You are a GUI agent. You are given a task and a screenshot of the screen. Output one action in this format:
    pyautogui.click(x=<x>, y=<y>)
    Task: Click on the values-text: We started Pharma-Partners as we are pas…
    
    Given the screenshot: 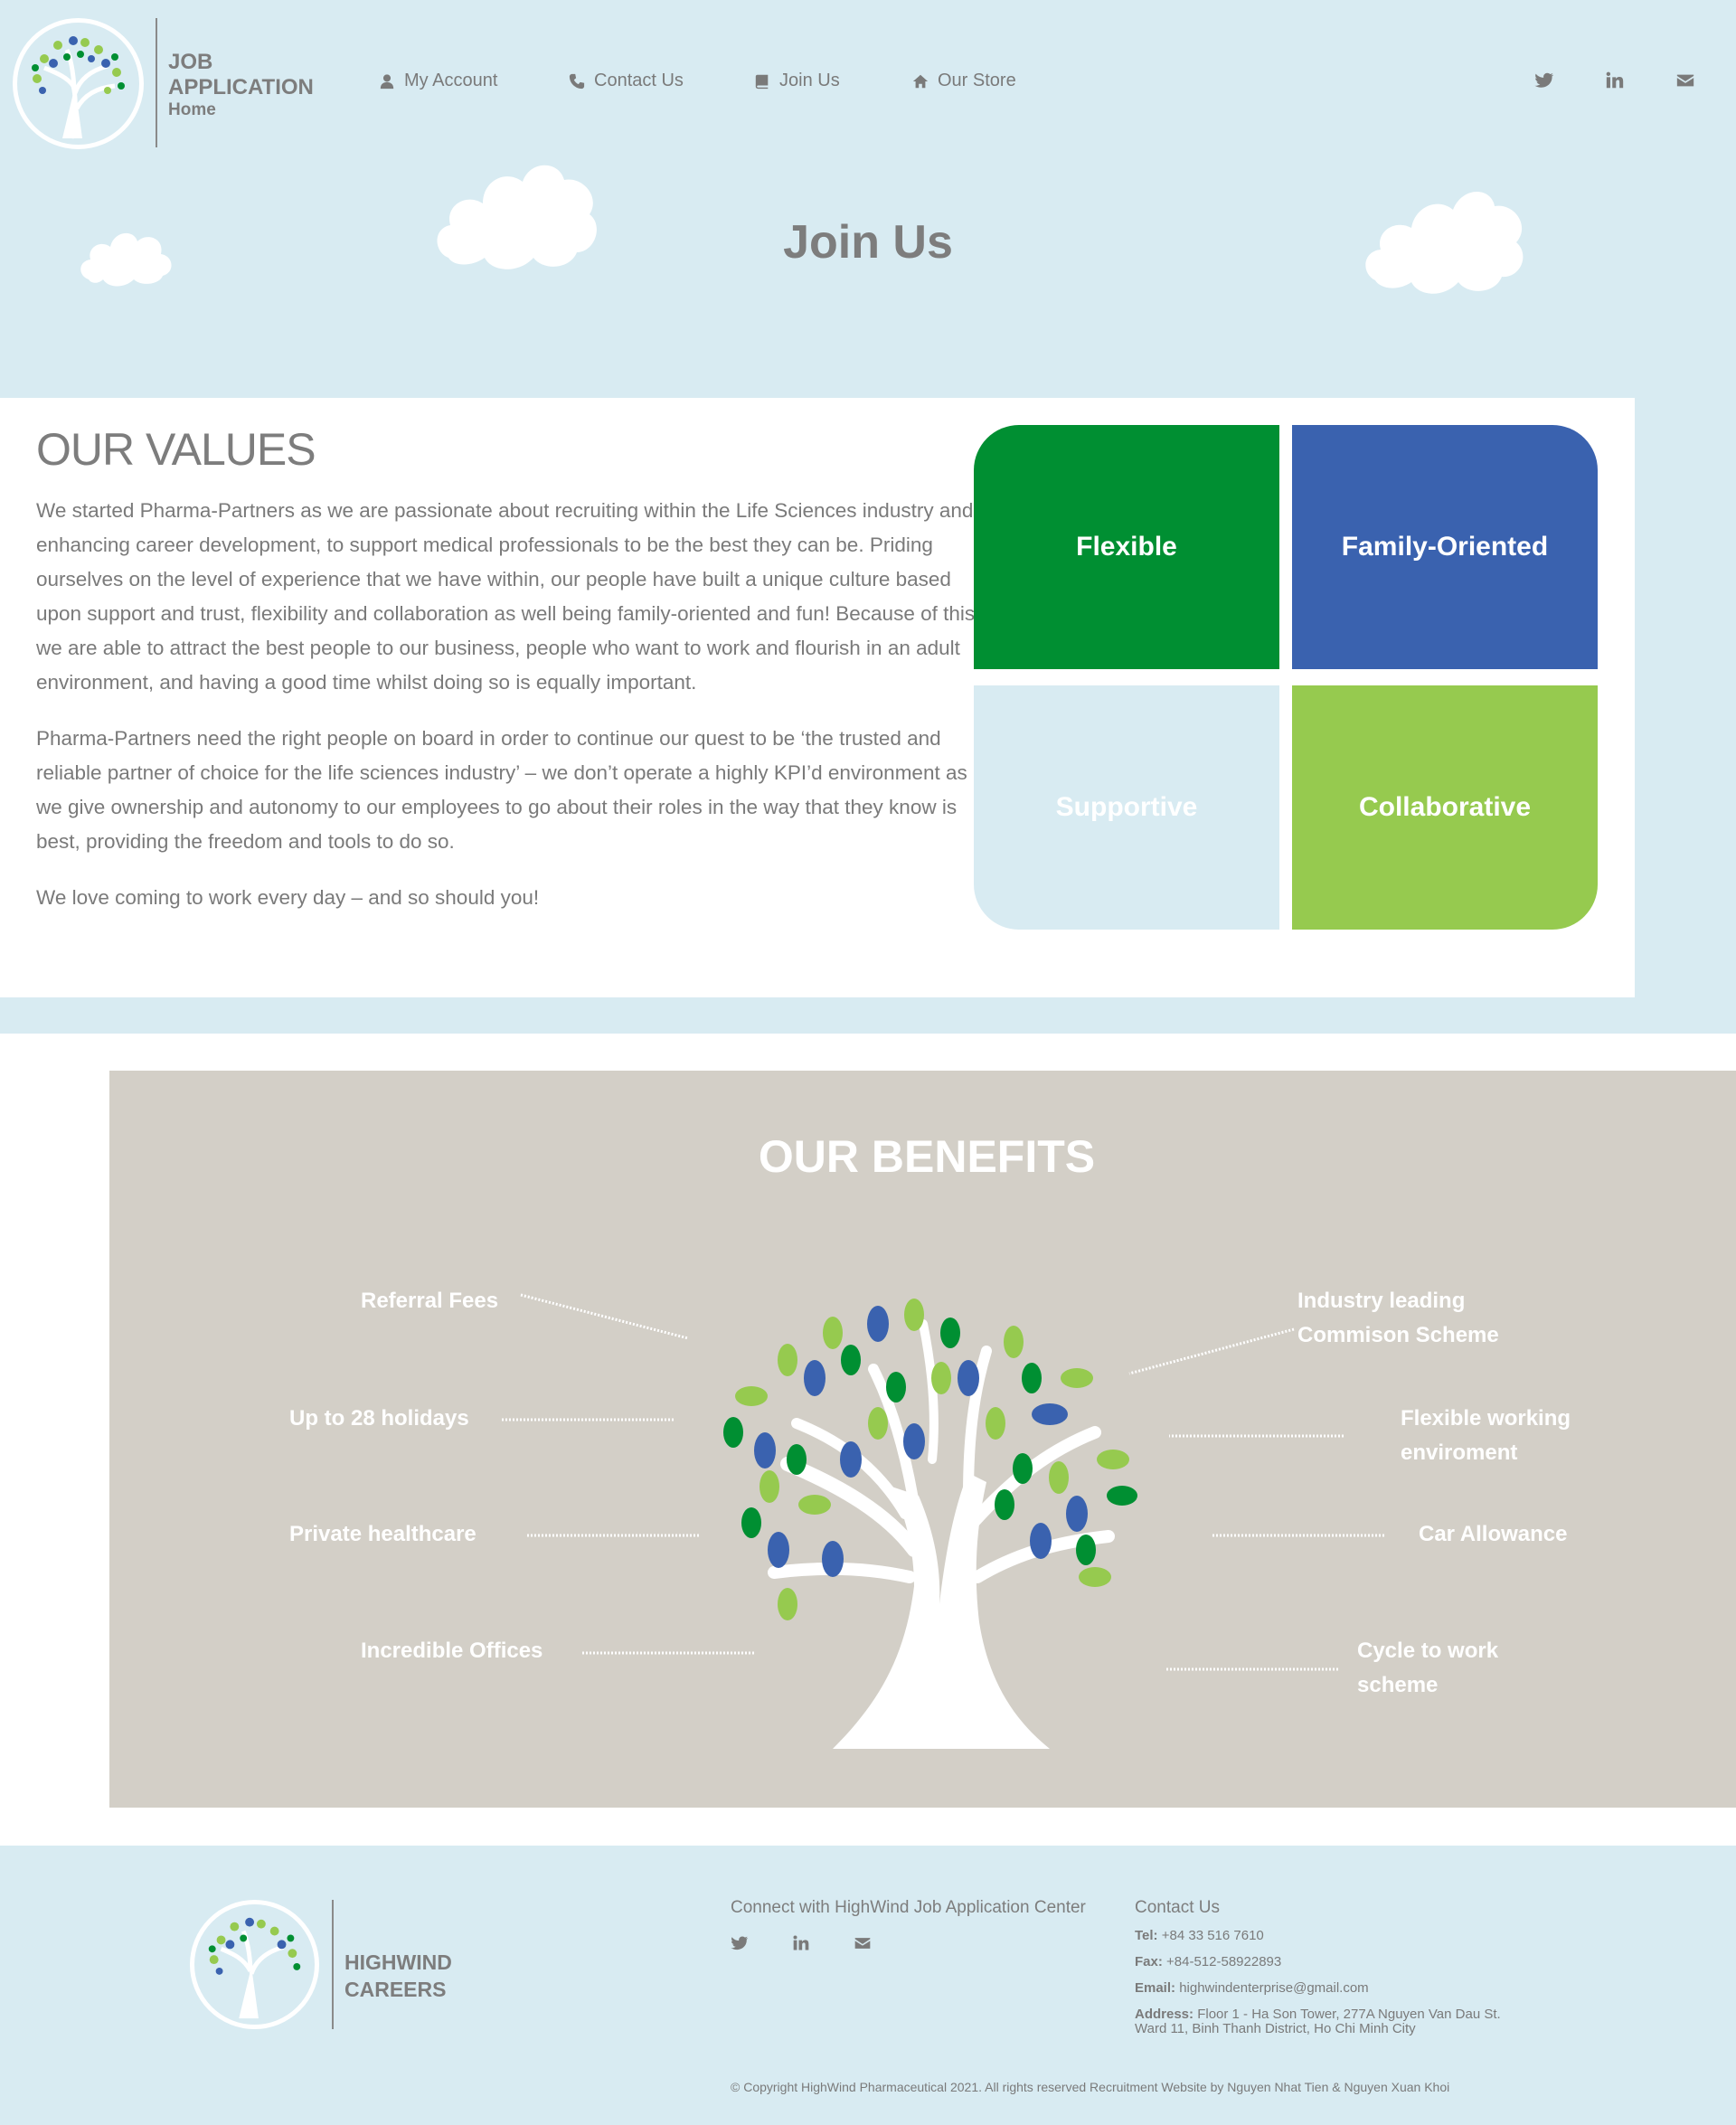 What is the action you would take?
    pyautogui.click(x=506, y=715)
    